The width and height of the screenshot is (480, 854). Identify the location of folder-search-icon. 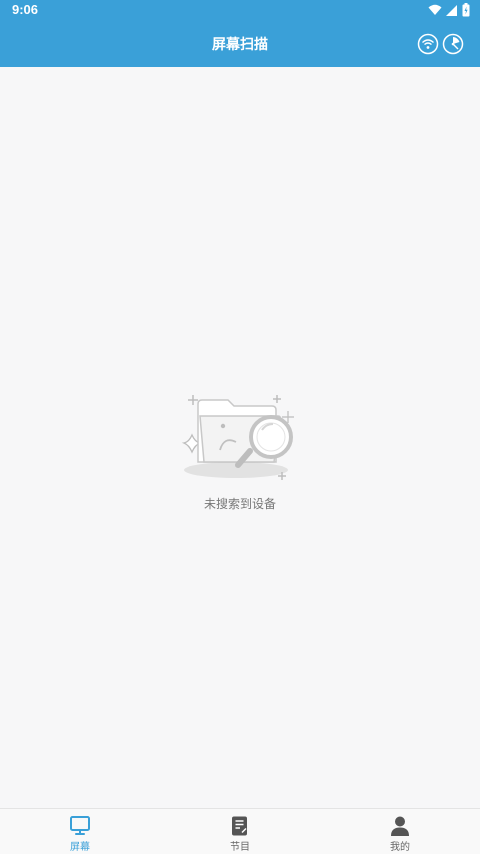
(237, 437).